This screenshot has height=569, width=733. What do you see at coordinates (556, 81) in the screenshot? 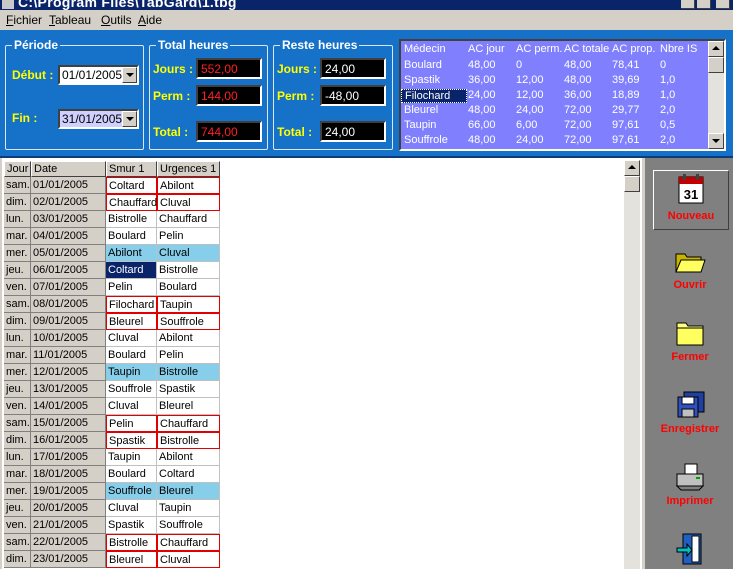
I see `medecin-row: Spastik 36,00 12,00 48,00 39,69 1,0` at bounding box center [556, 81].